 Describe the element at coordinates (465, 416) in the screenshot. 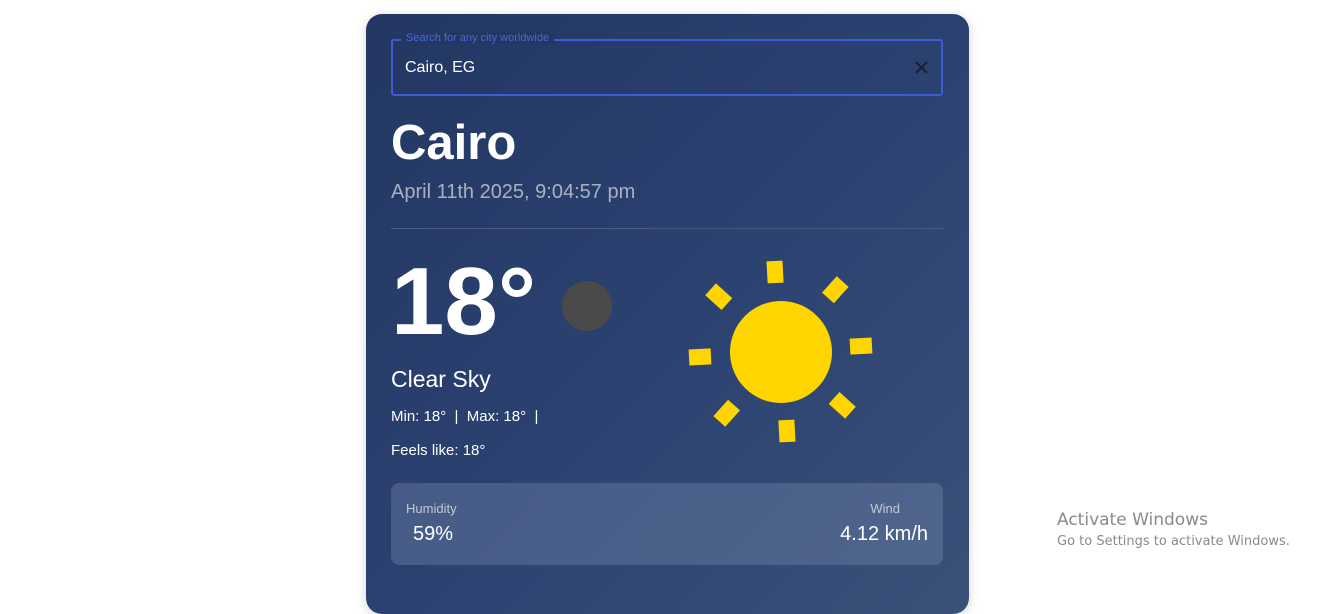

I see `min-max-temperature: Min: 18° | Max: 18° |` at that location.